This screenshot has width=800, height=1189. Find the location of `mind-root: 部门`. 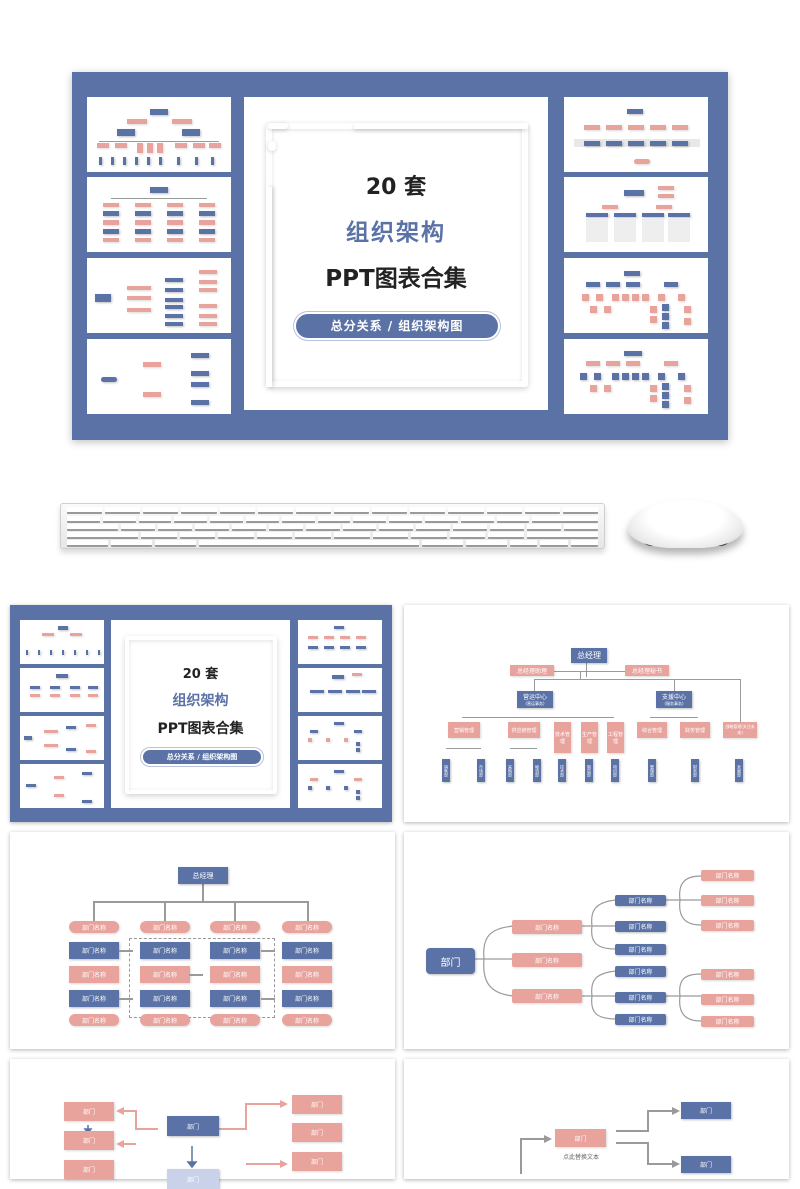

mind-root: 部门 is located at coordinates (450, 961).